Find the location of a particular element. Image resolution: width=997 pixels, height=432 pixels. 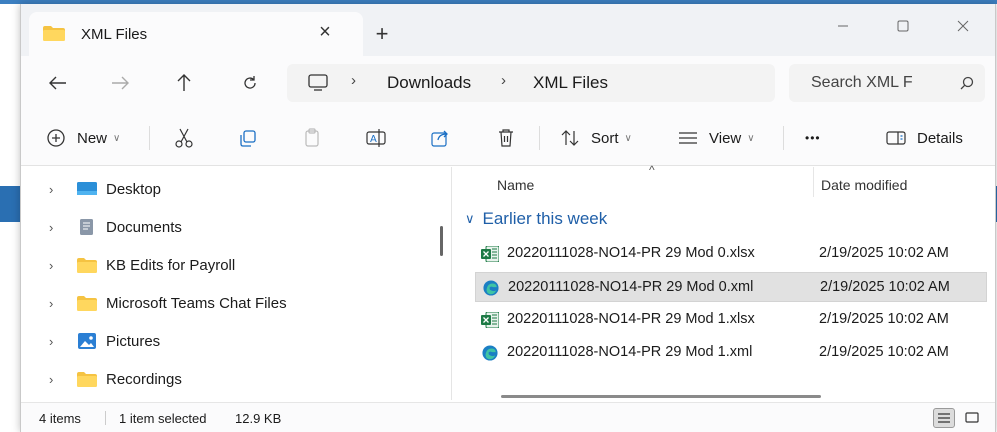

rename-button: A is located at coordinates (376, 138).